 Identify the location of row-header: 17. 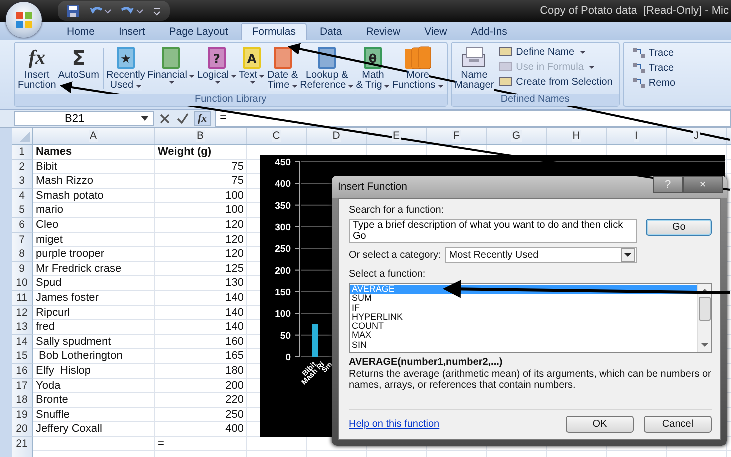
(22, 386).